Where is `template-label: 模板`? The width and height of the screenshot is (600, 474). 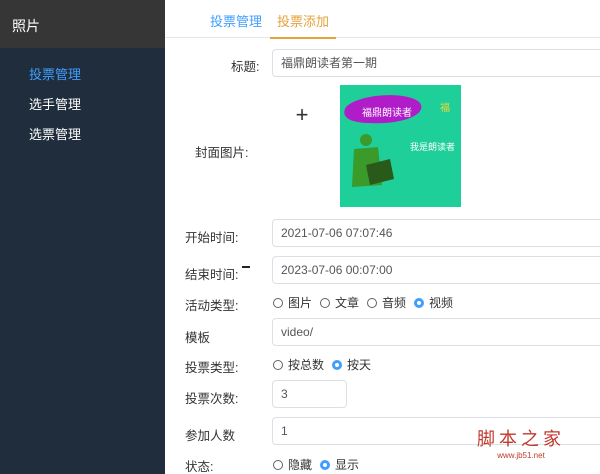 template-label: 模板 is located at coordinates (198, 338).